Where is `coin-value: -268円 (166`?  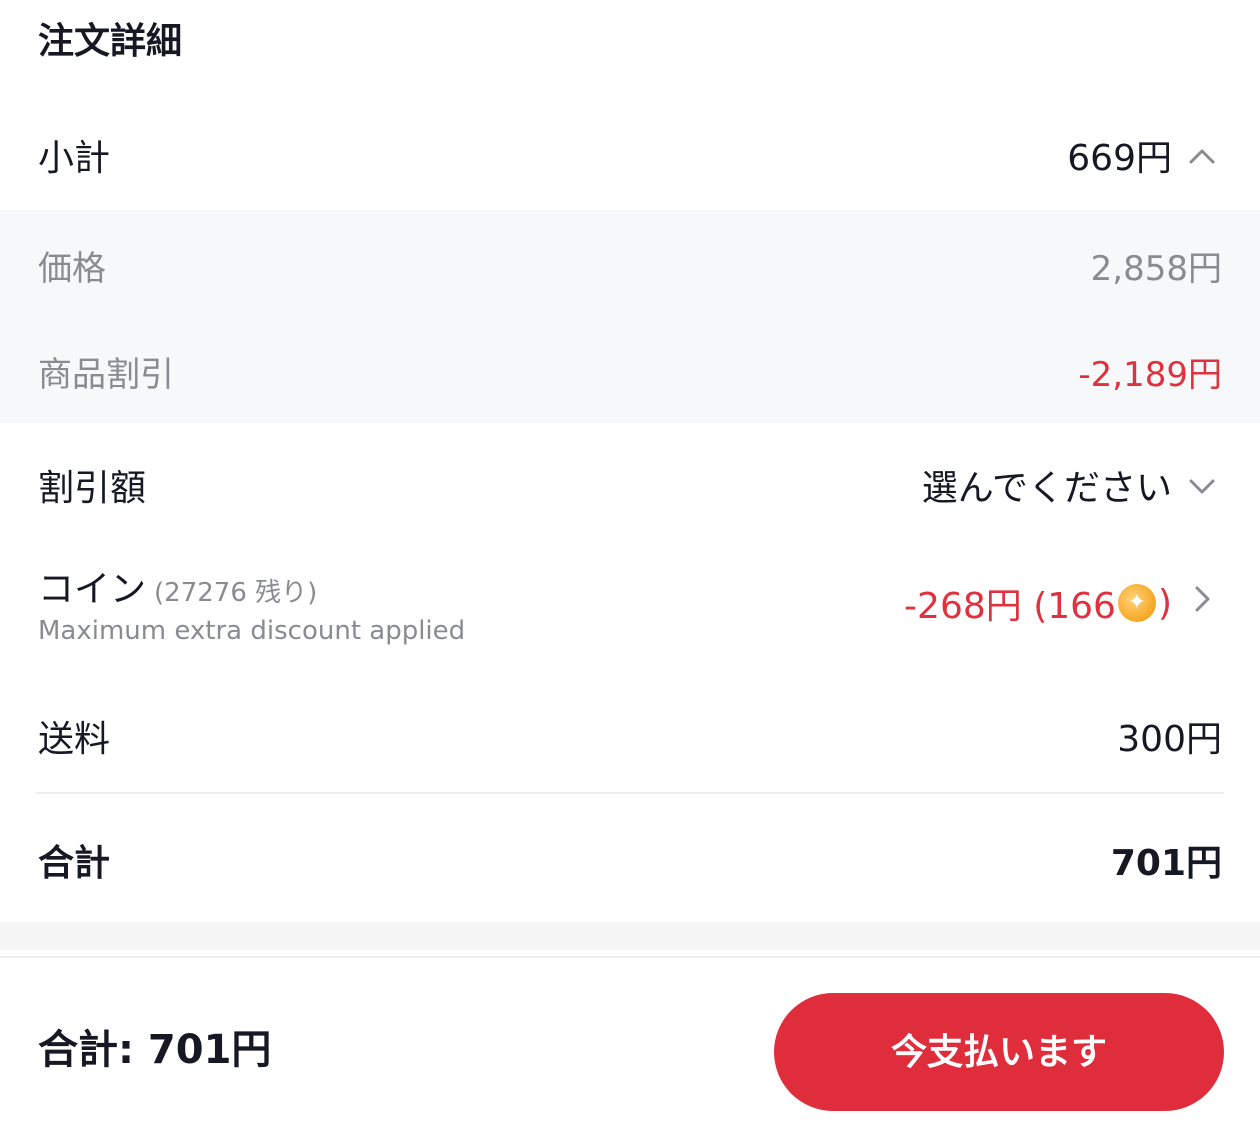 coin-value: -268円 (166 is located at coordinates (1010, 606).